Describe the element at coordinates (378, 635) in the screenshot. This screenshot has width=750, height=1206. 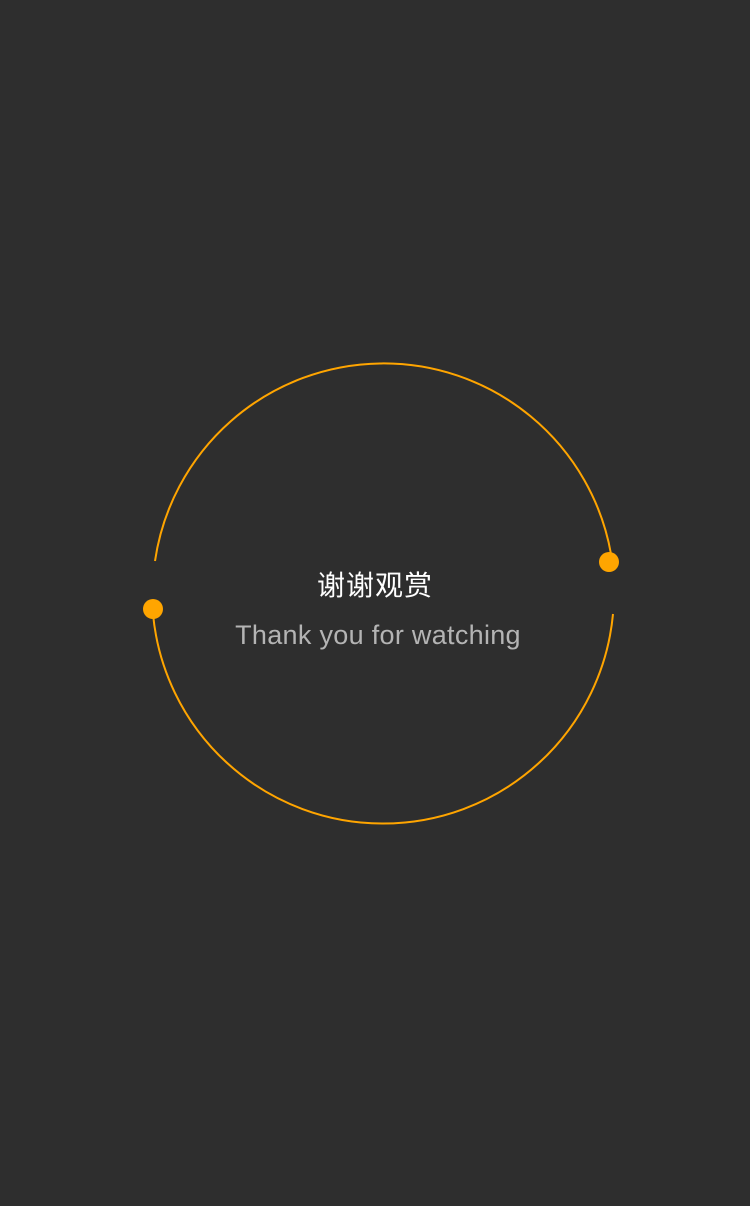
I see `title-english: Thank you for watching` at that location.